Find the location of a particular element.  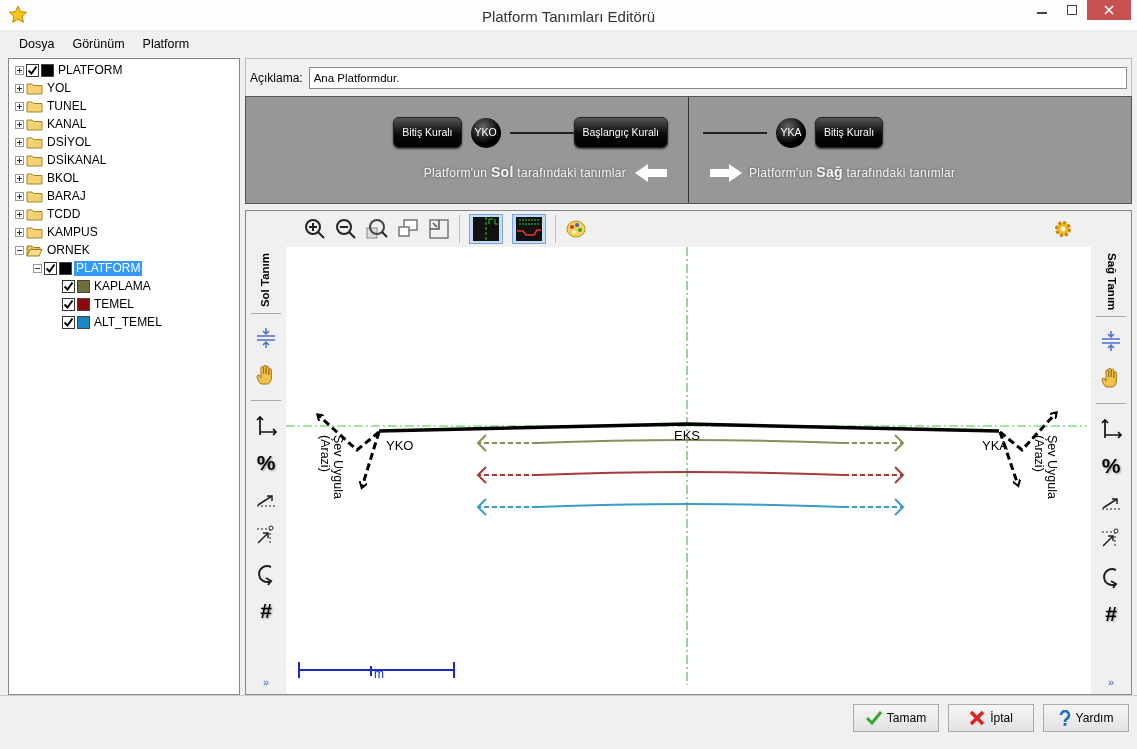

description-field: Ana Platformdur. is located at coordinates (717, 77).